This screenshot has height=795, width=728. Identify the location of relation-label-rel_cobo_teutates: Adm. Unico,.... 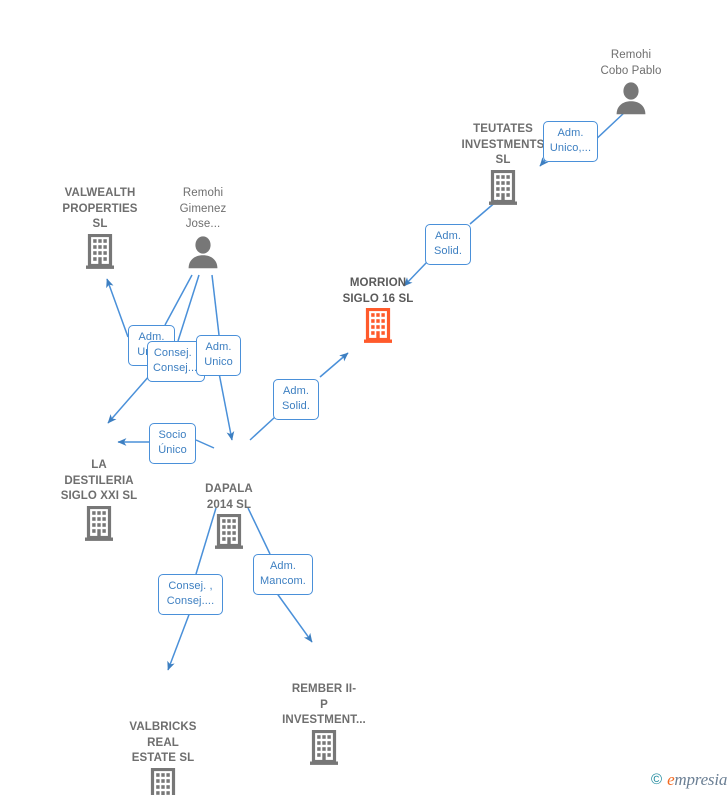
(570, 141).